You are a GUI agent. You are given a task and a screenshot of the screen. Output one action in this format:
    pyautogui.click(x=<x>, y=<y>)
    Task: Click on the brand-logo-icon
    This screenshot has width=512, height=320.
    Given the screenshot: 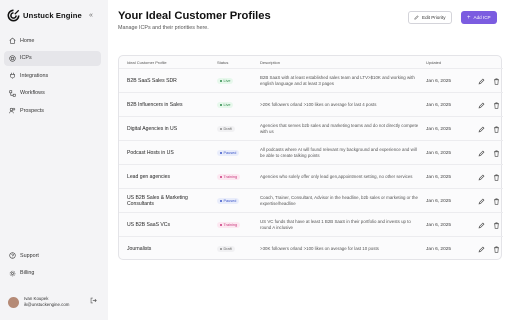 What is the action you would take?
    pyautogui.click(x=13, y=15)
    